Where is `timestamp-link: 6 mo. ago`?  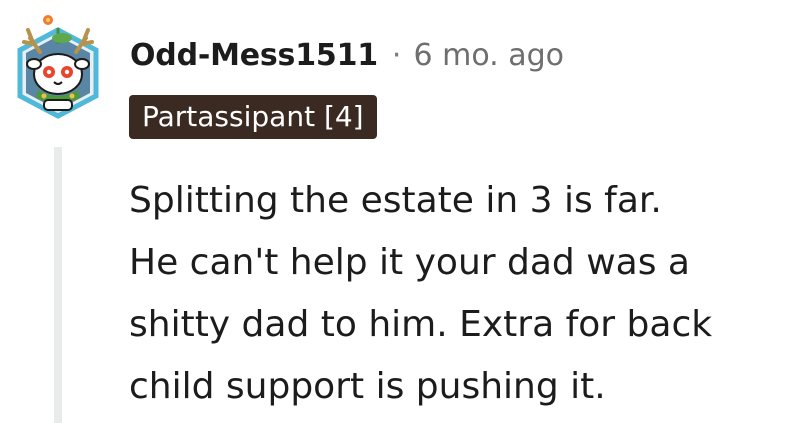
timestamp-link: 6 mo. ago is located at coordinates (488, 55).